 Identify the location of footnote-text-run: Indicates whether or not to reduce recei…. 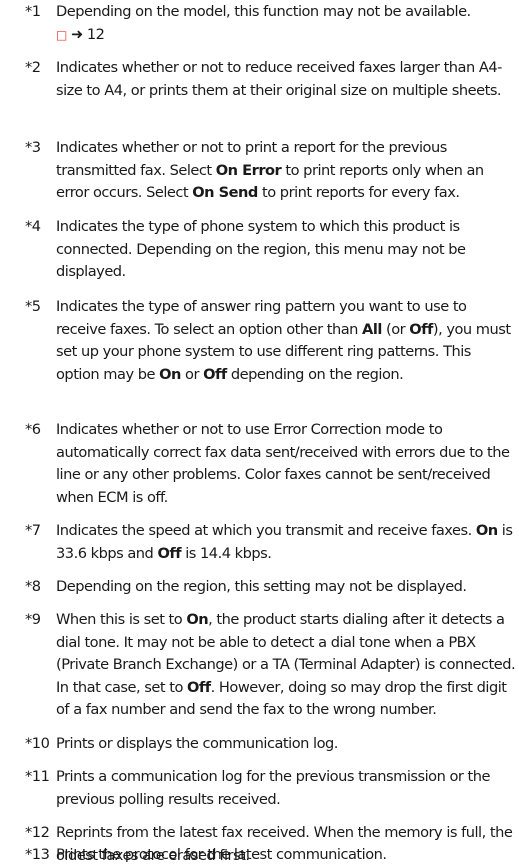
(279, 79).